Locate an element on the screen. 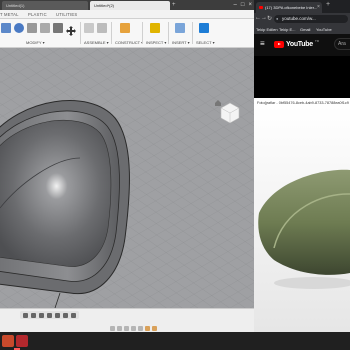 This screenshot has height=350, width=350. inspect-menu: INSPECT ▾ is located at coordinates (156, 42).